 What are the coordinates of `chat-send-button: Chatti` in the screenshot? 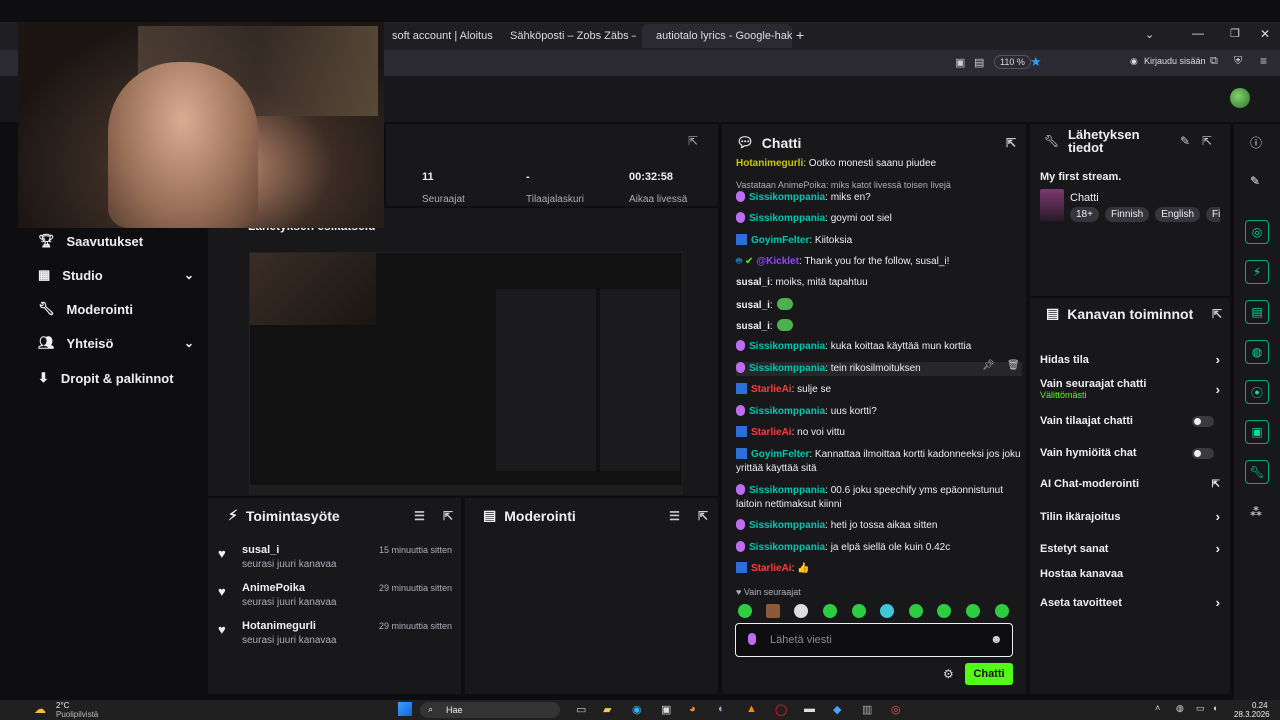 It's located at (989, 674).